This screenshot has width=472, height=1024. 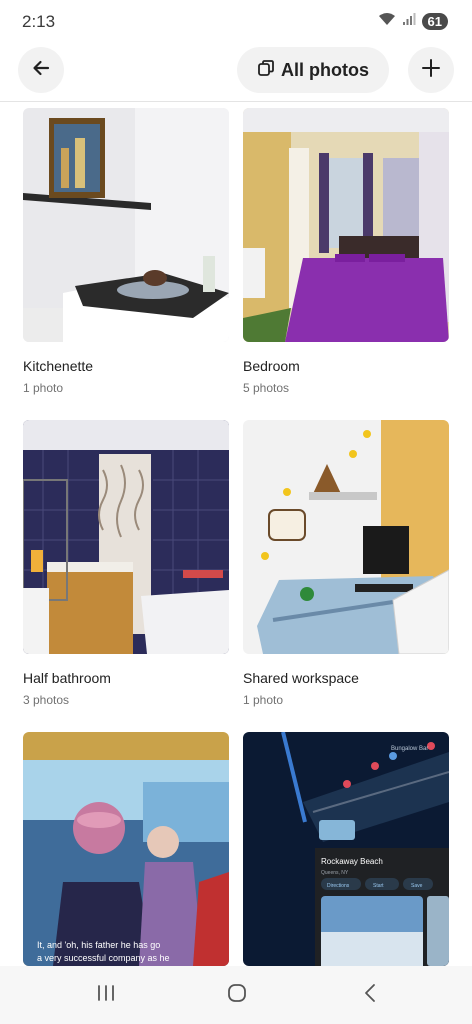 I want to click on photo-count: 3 photos, so click(x=46, y=700).